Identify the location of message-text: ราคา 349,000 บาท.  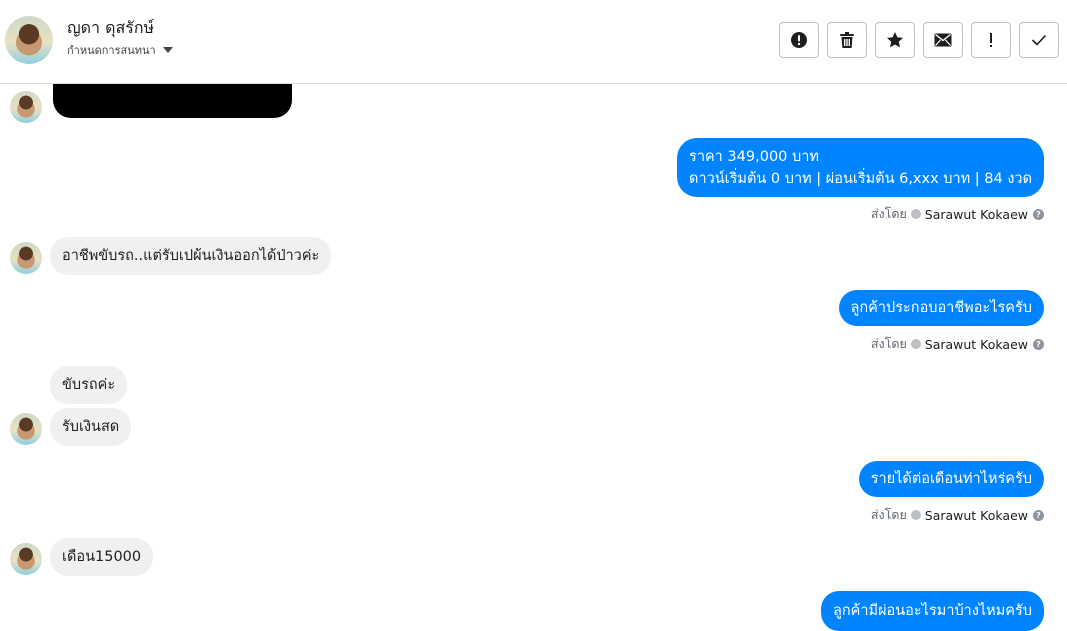
(754, 156).